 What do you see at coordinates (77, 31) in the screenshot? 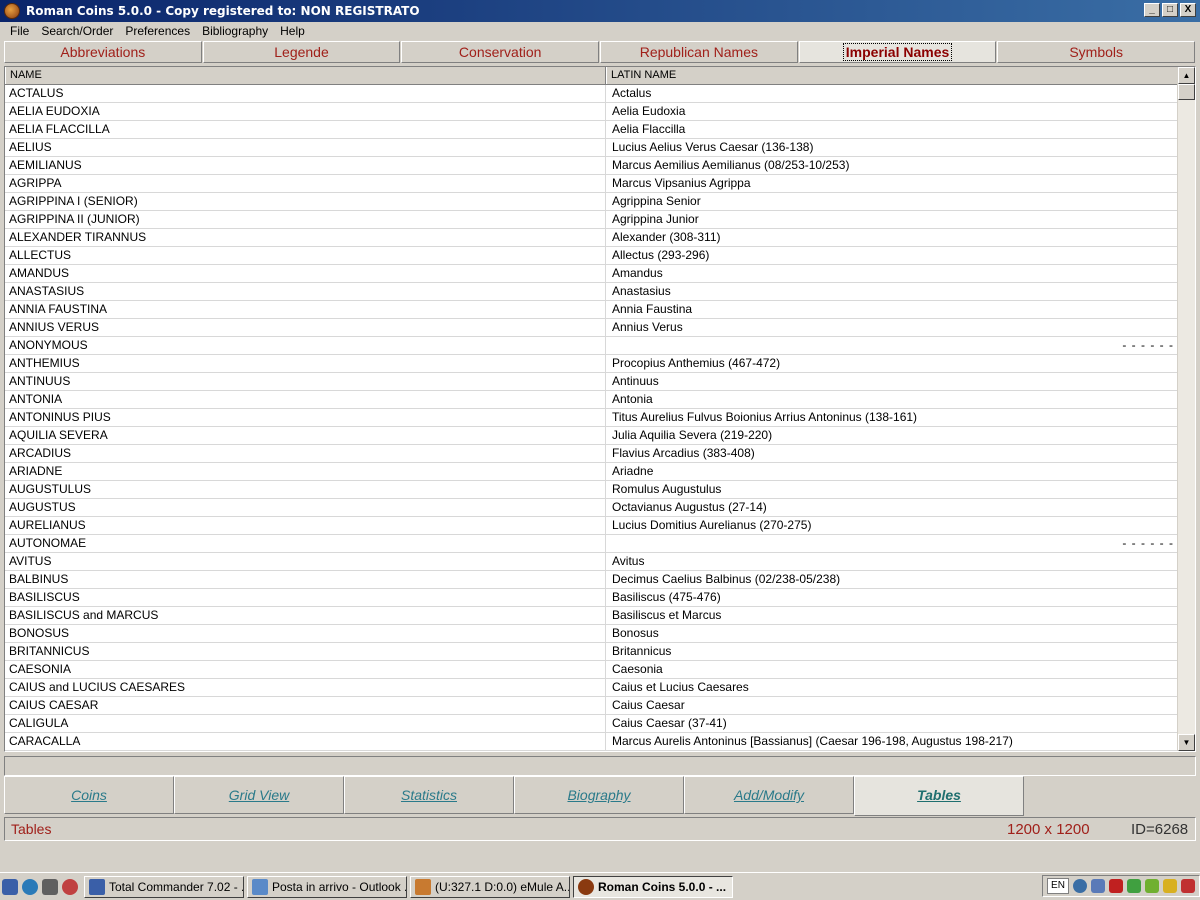
I see `menu-search-order: Search/Order` at bounding box center [77, 31].